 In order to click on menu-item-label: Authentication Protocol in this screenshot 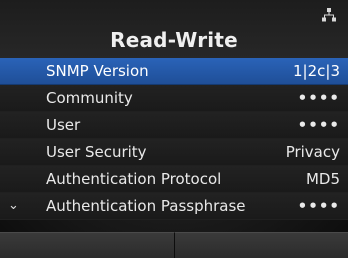, I will do `click(134, 179)`.